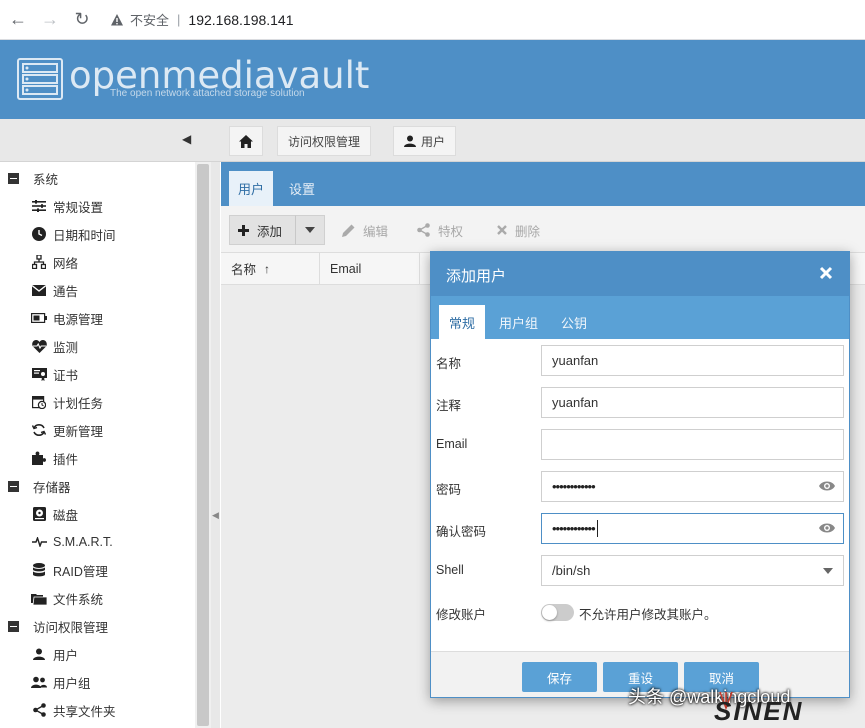  What do you see at coordinates (83, 542) in the screenshot?
I see `sidebar-item-label: S.M.A.R.T.` at bounding box center [83, 542].